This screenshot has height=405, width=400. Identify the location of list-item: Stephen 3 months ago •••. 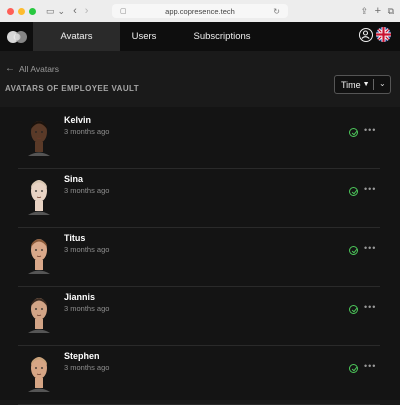
(199, 375).